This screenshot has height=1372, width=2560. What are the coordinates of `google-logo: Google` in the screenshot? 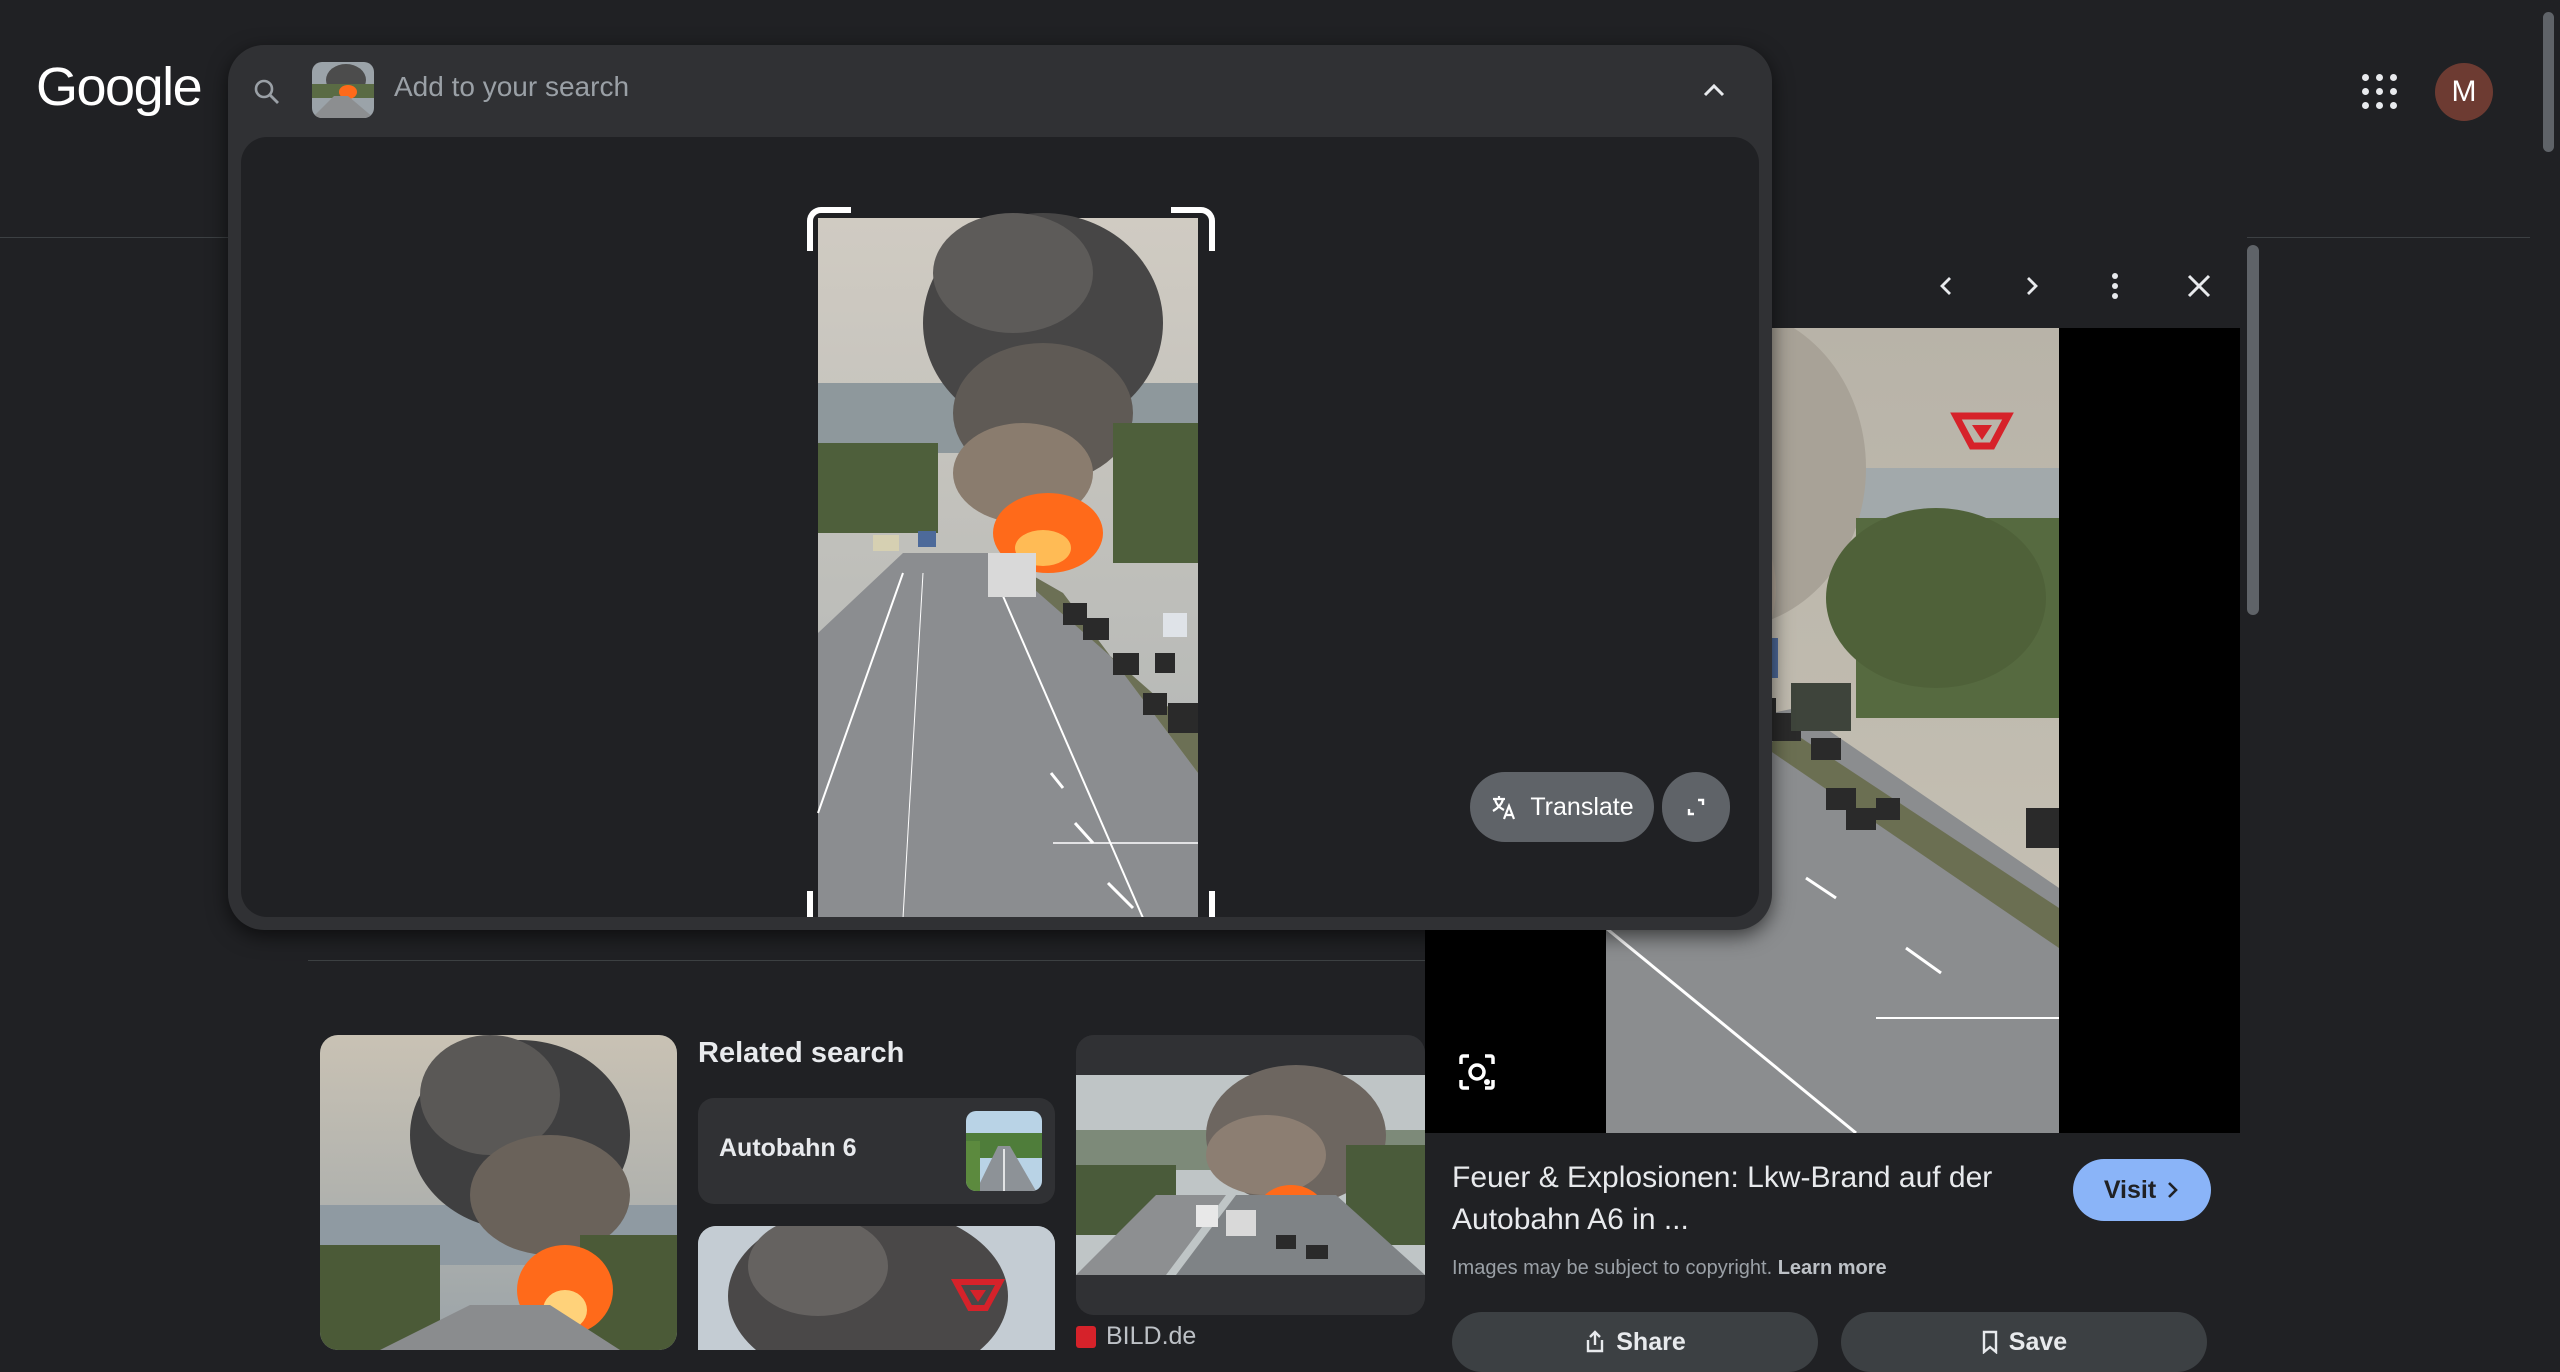 It's located at (119, 87).